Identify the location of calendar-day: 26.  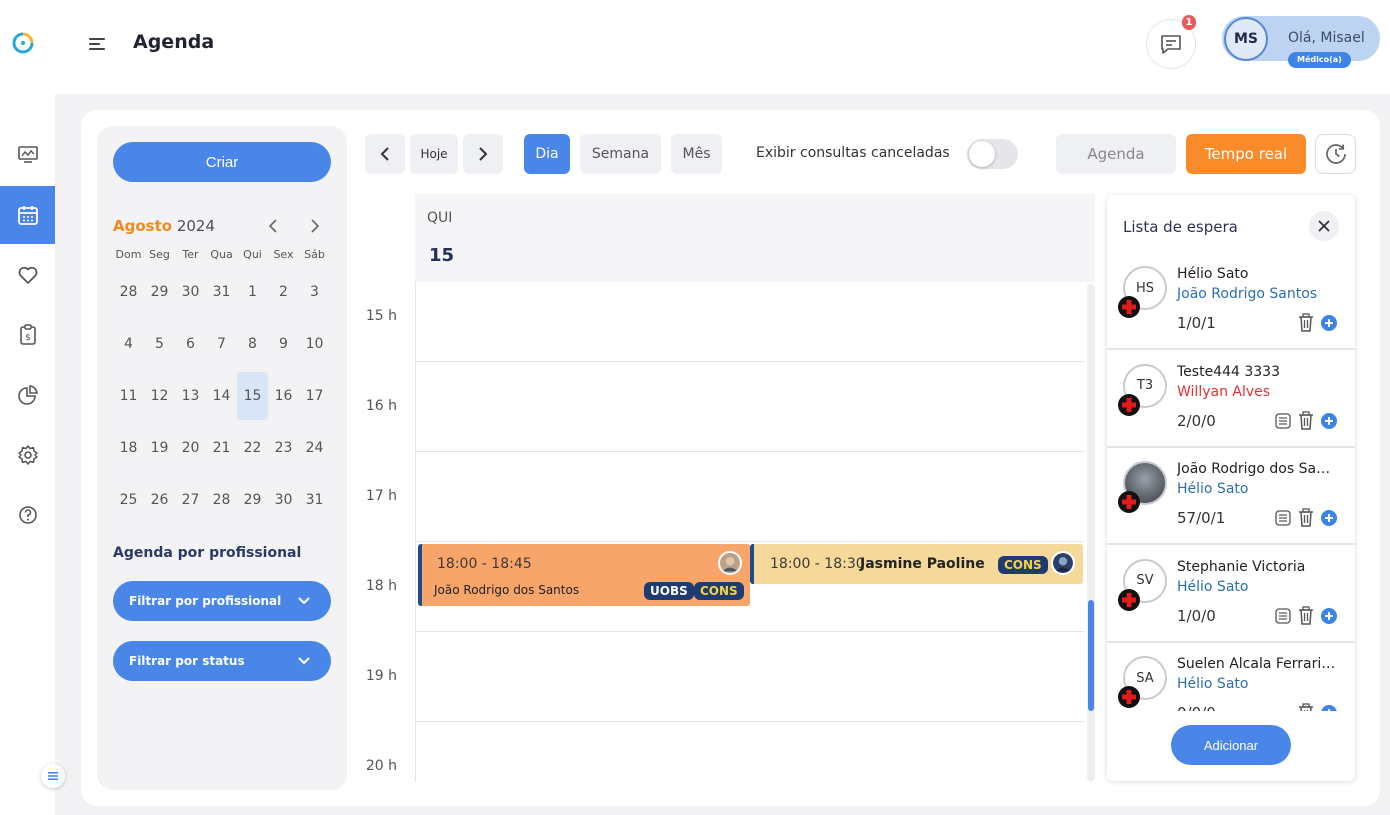
(159, 500).